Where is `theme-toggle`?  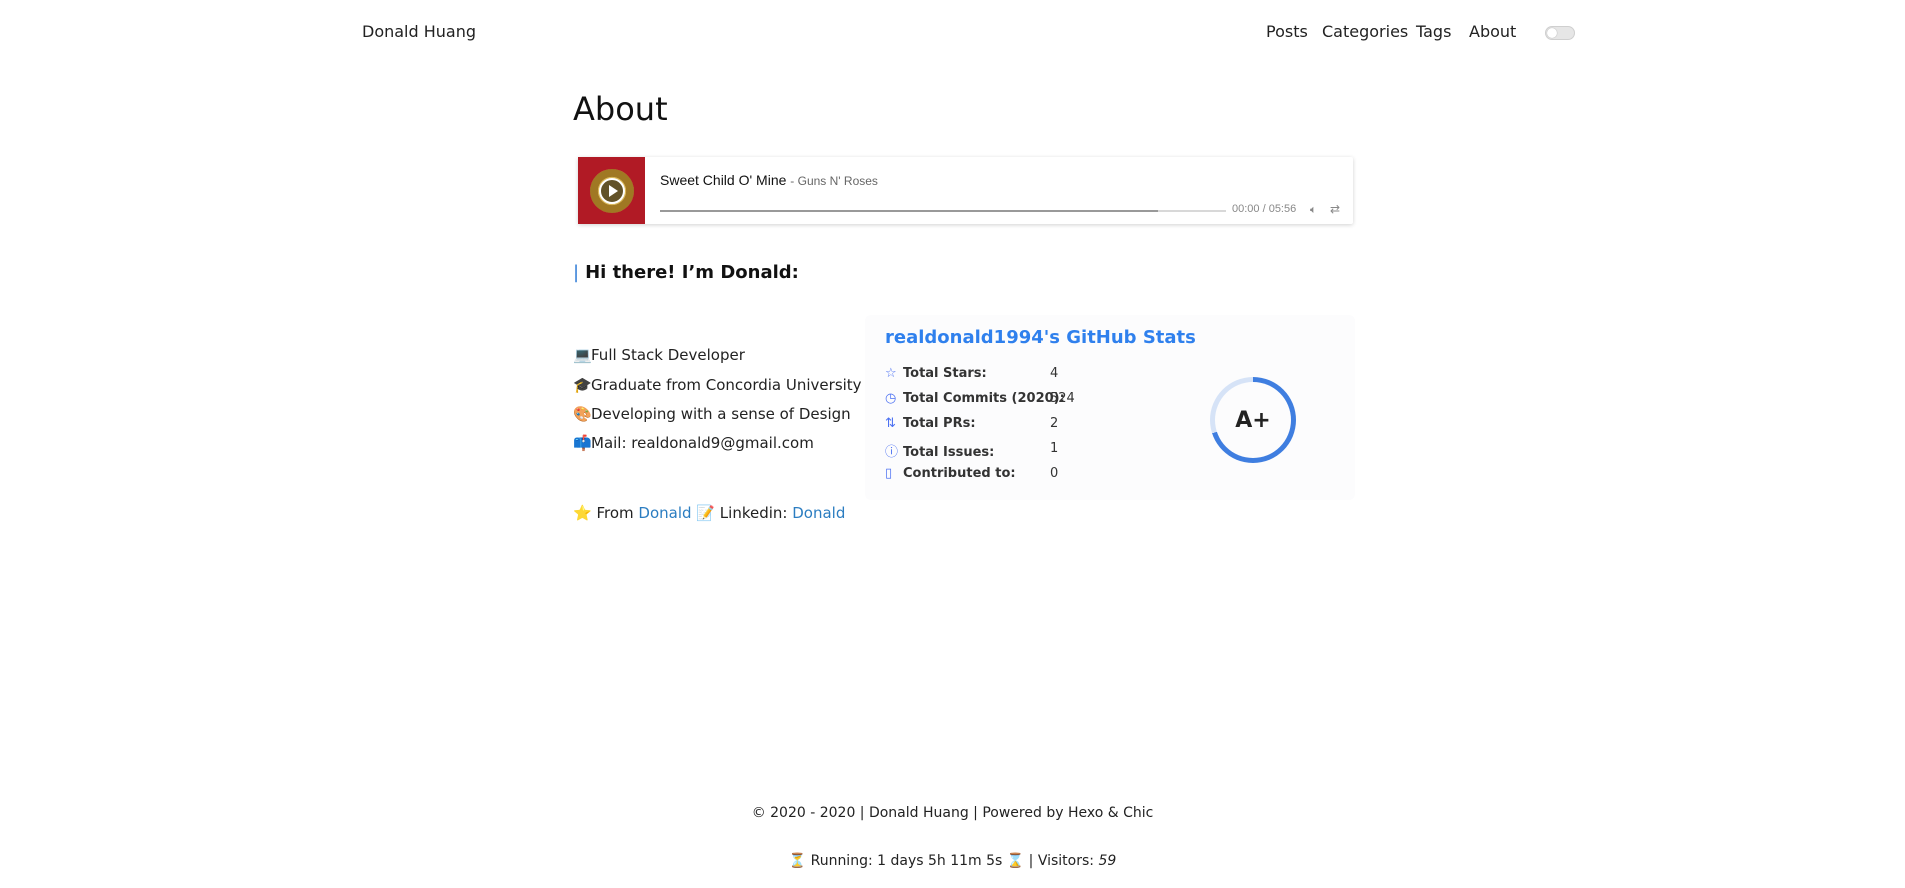
theme-toggle is located at coordinates (1560, 33).